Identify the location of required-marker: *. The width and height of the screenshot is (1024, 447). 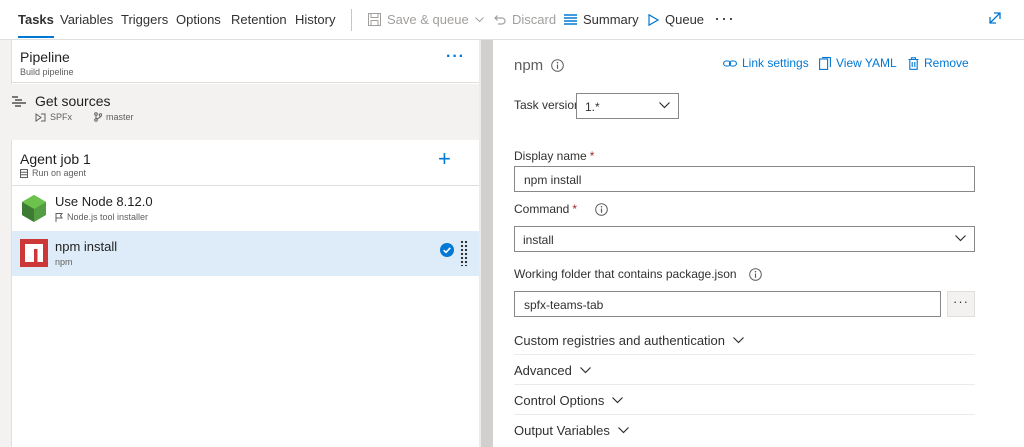
(575, 209).